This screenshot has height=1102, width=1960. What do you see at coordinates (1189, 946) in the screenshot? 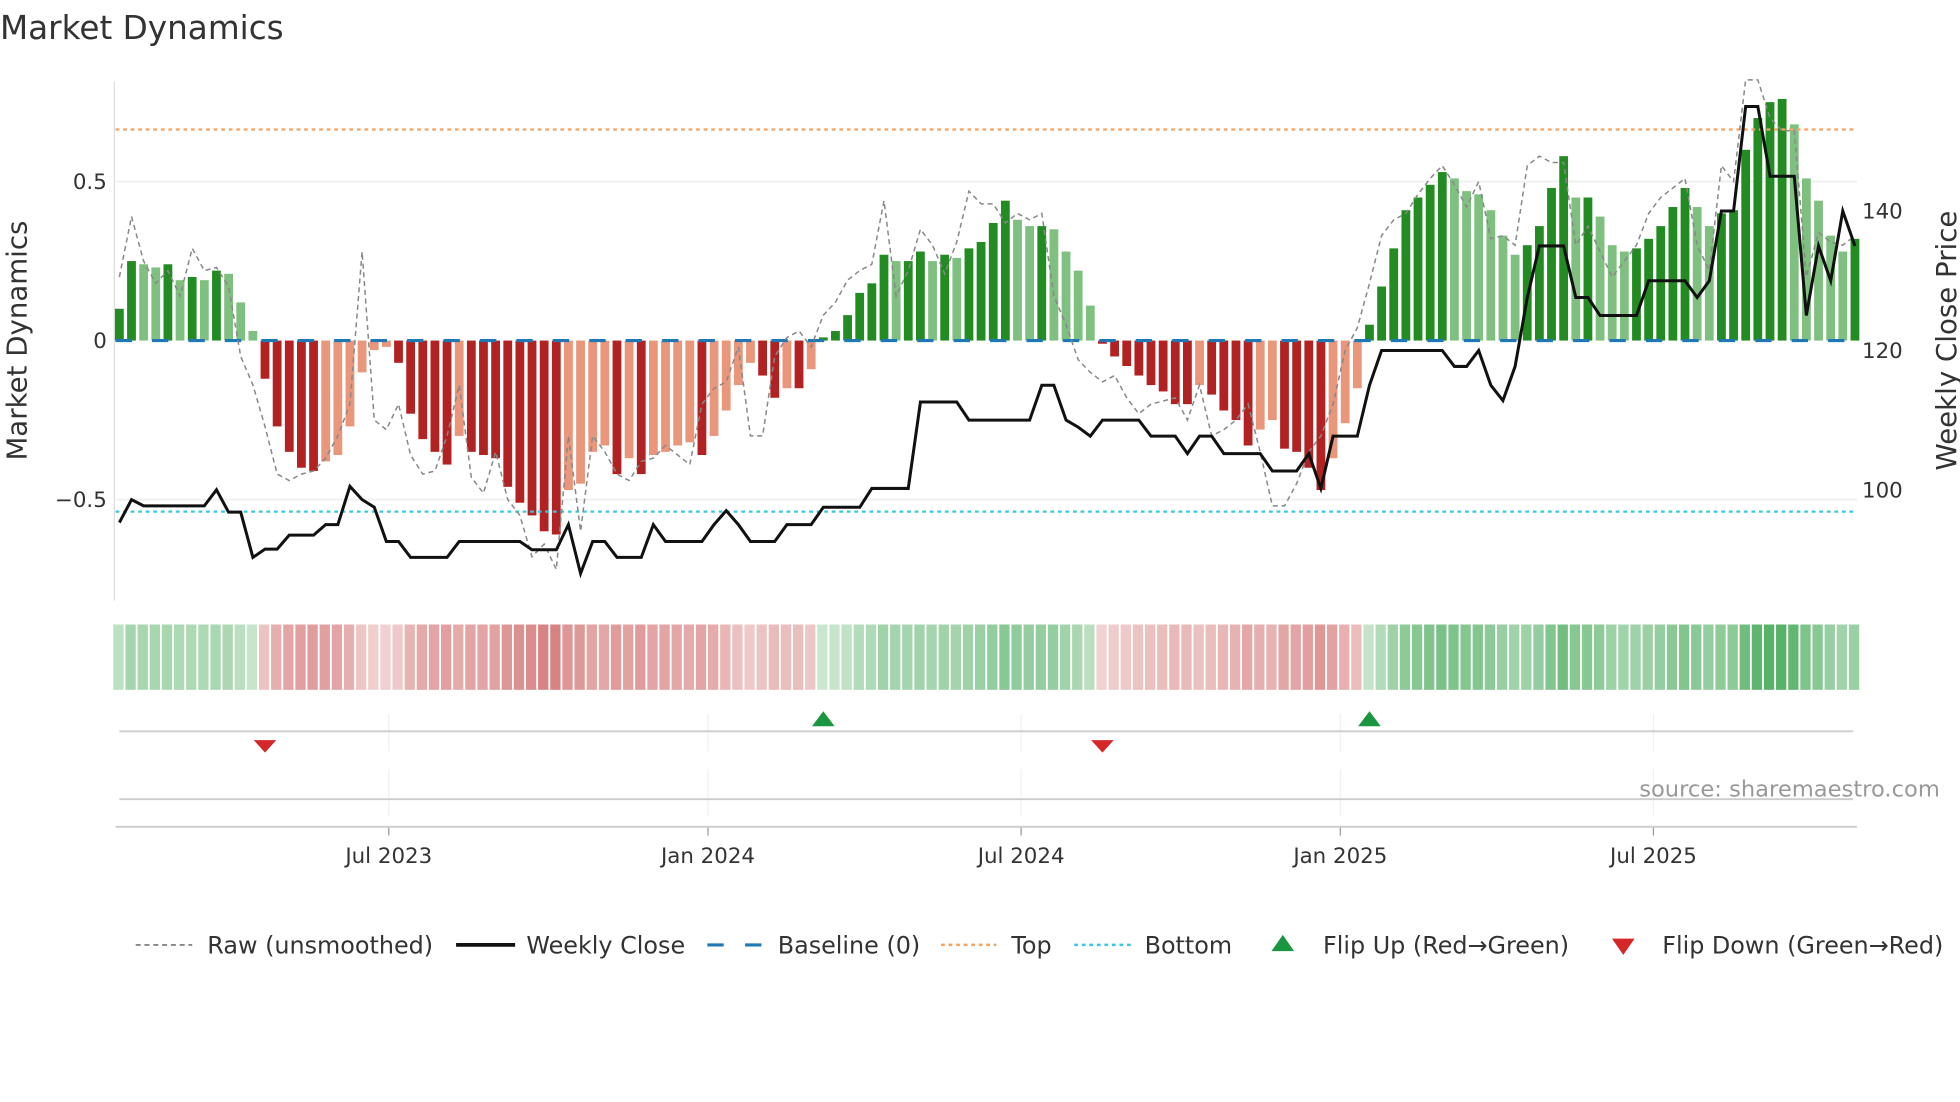
I see `legend-bottom-label: Bottom` at bounding box center [1189, 946].